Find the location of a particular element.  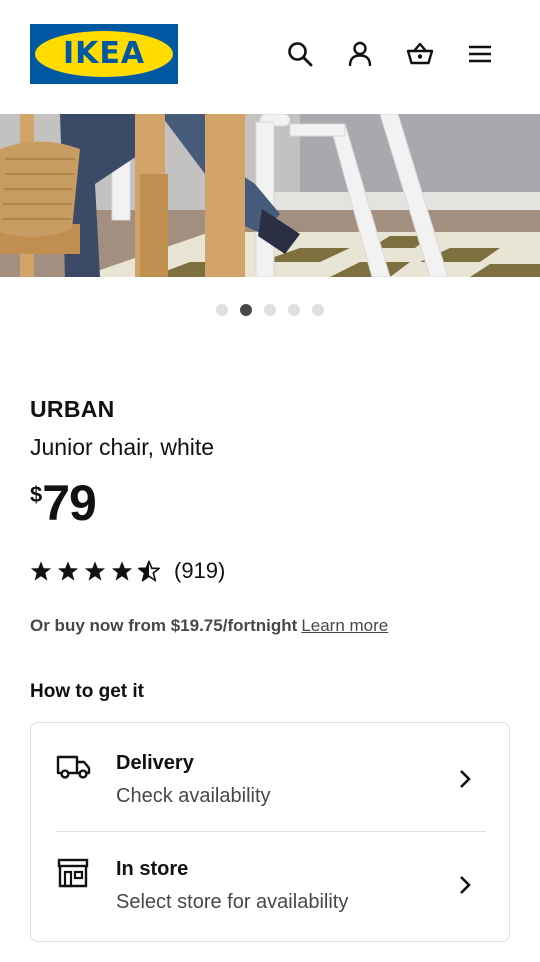

product-price: $79 is located at coordinates (63, 503).